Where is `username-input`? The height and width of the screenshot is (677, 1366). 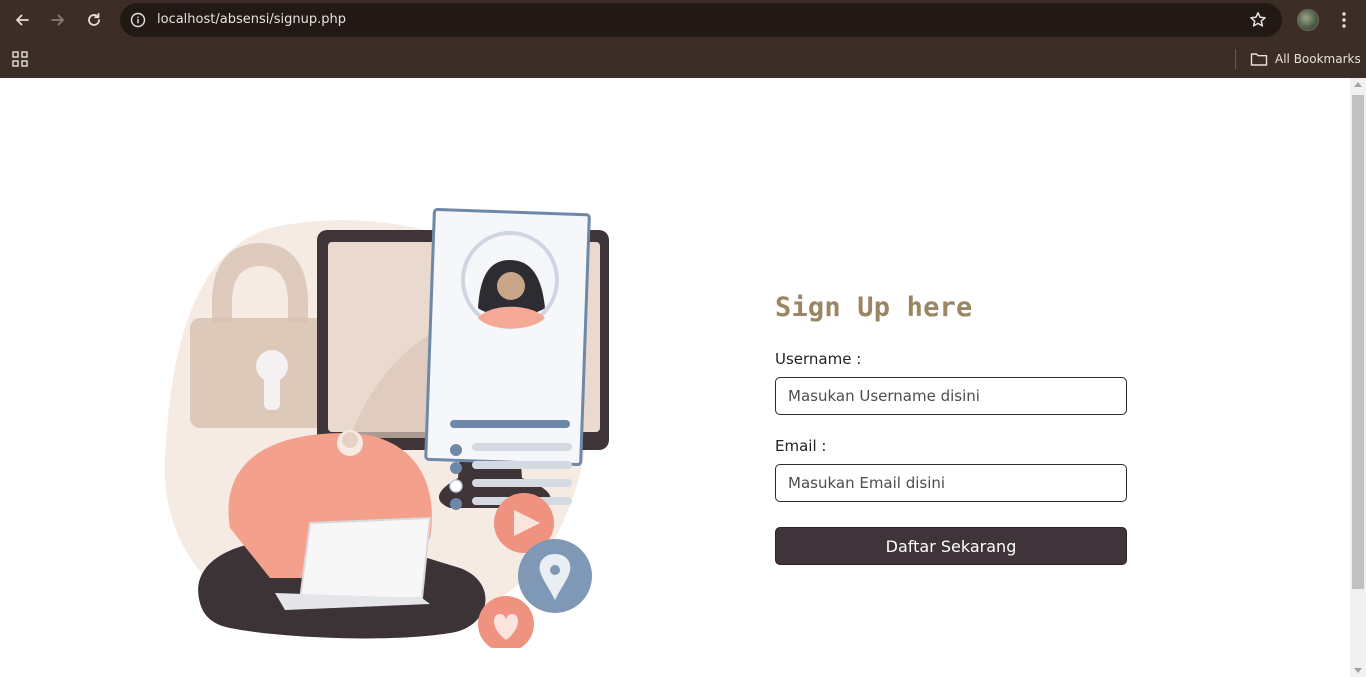
username-input is located at coordinates (951, 396).